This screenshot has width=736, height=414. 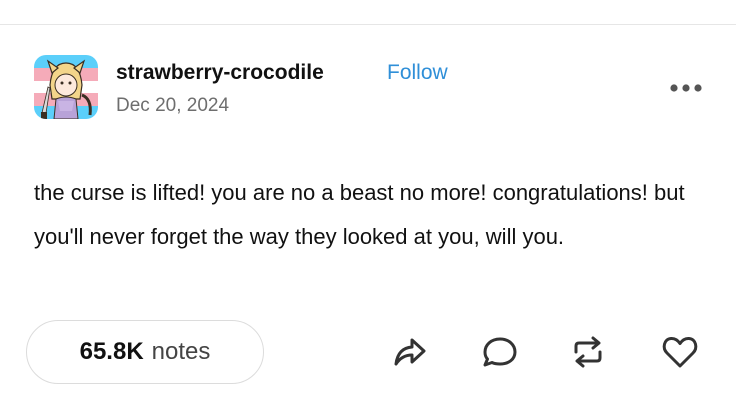 I want to click on top-divider, so click(x=368, y=24).